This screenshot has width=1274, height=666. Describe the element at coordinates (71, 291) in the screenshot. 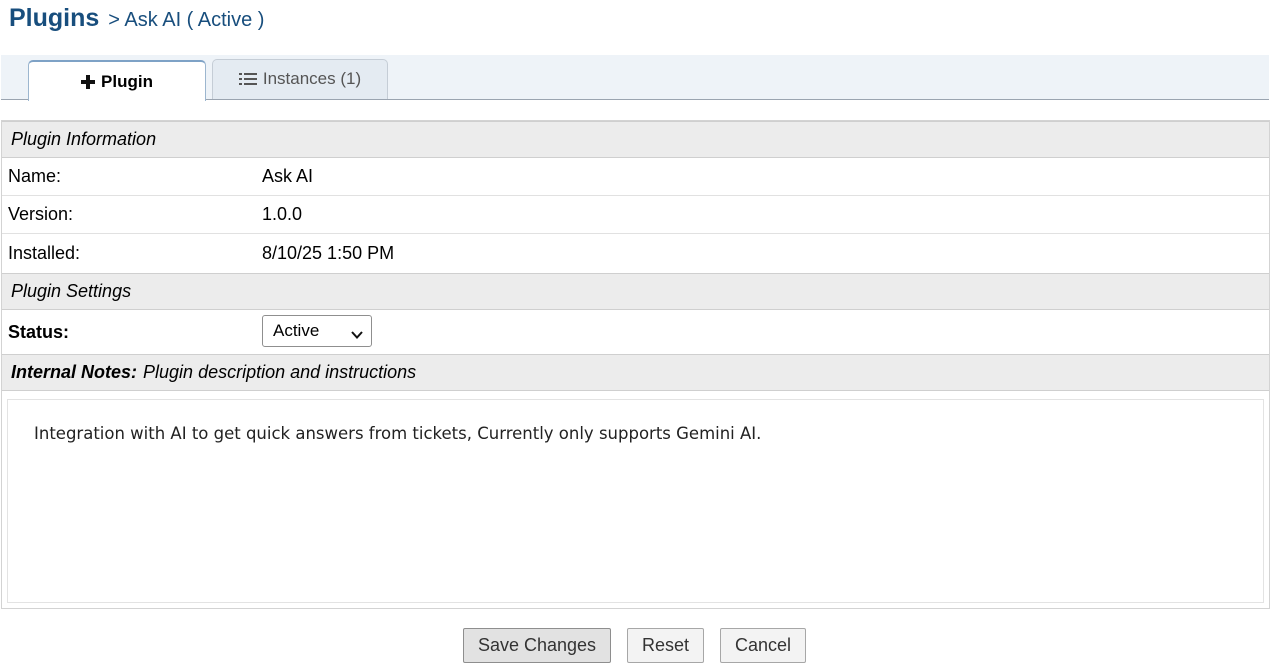

I see `section-heading: Plugin Settings` at that location.